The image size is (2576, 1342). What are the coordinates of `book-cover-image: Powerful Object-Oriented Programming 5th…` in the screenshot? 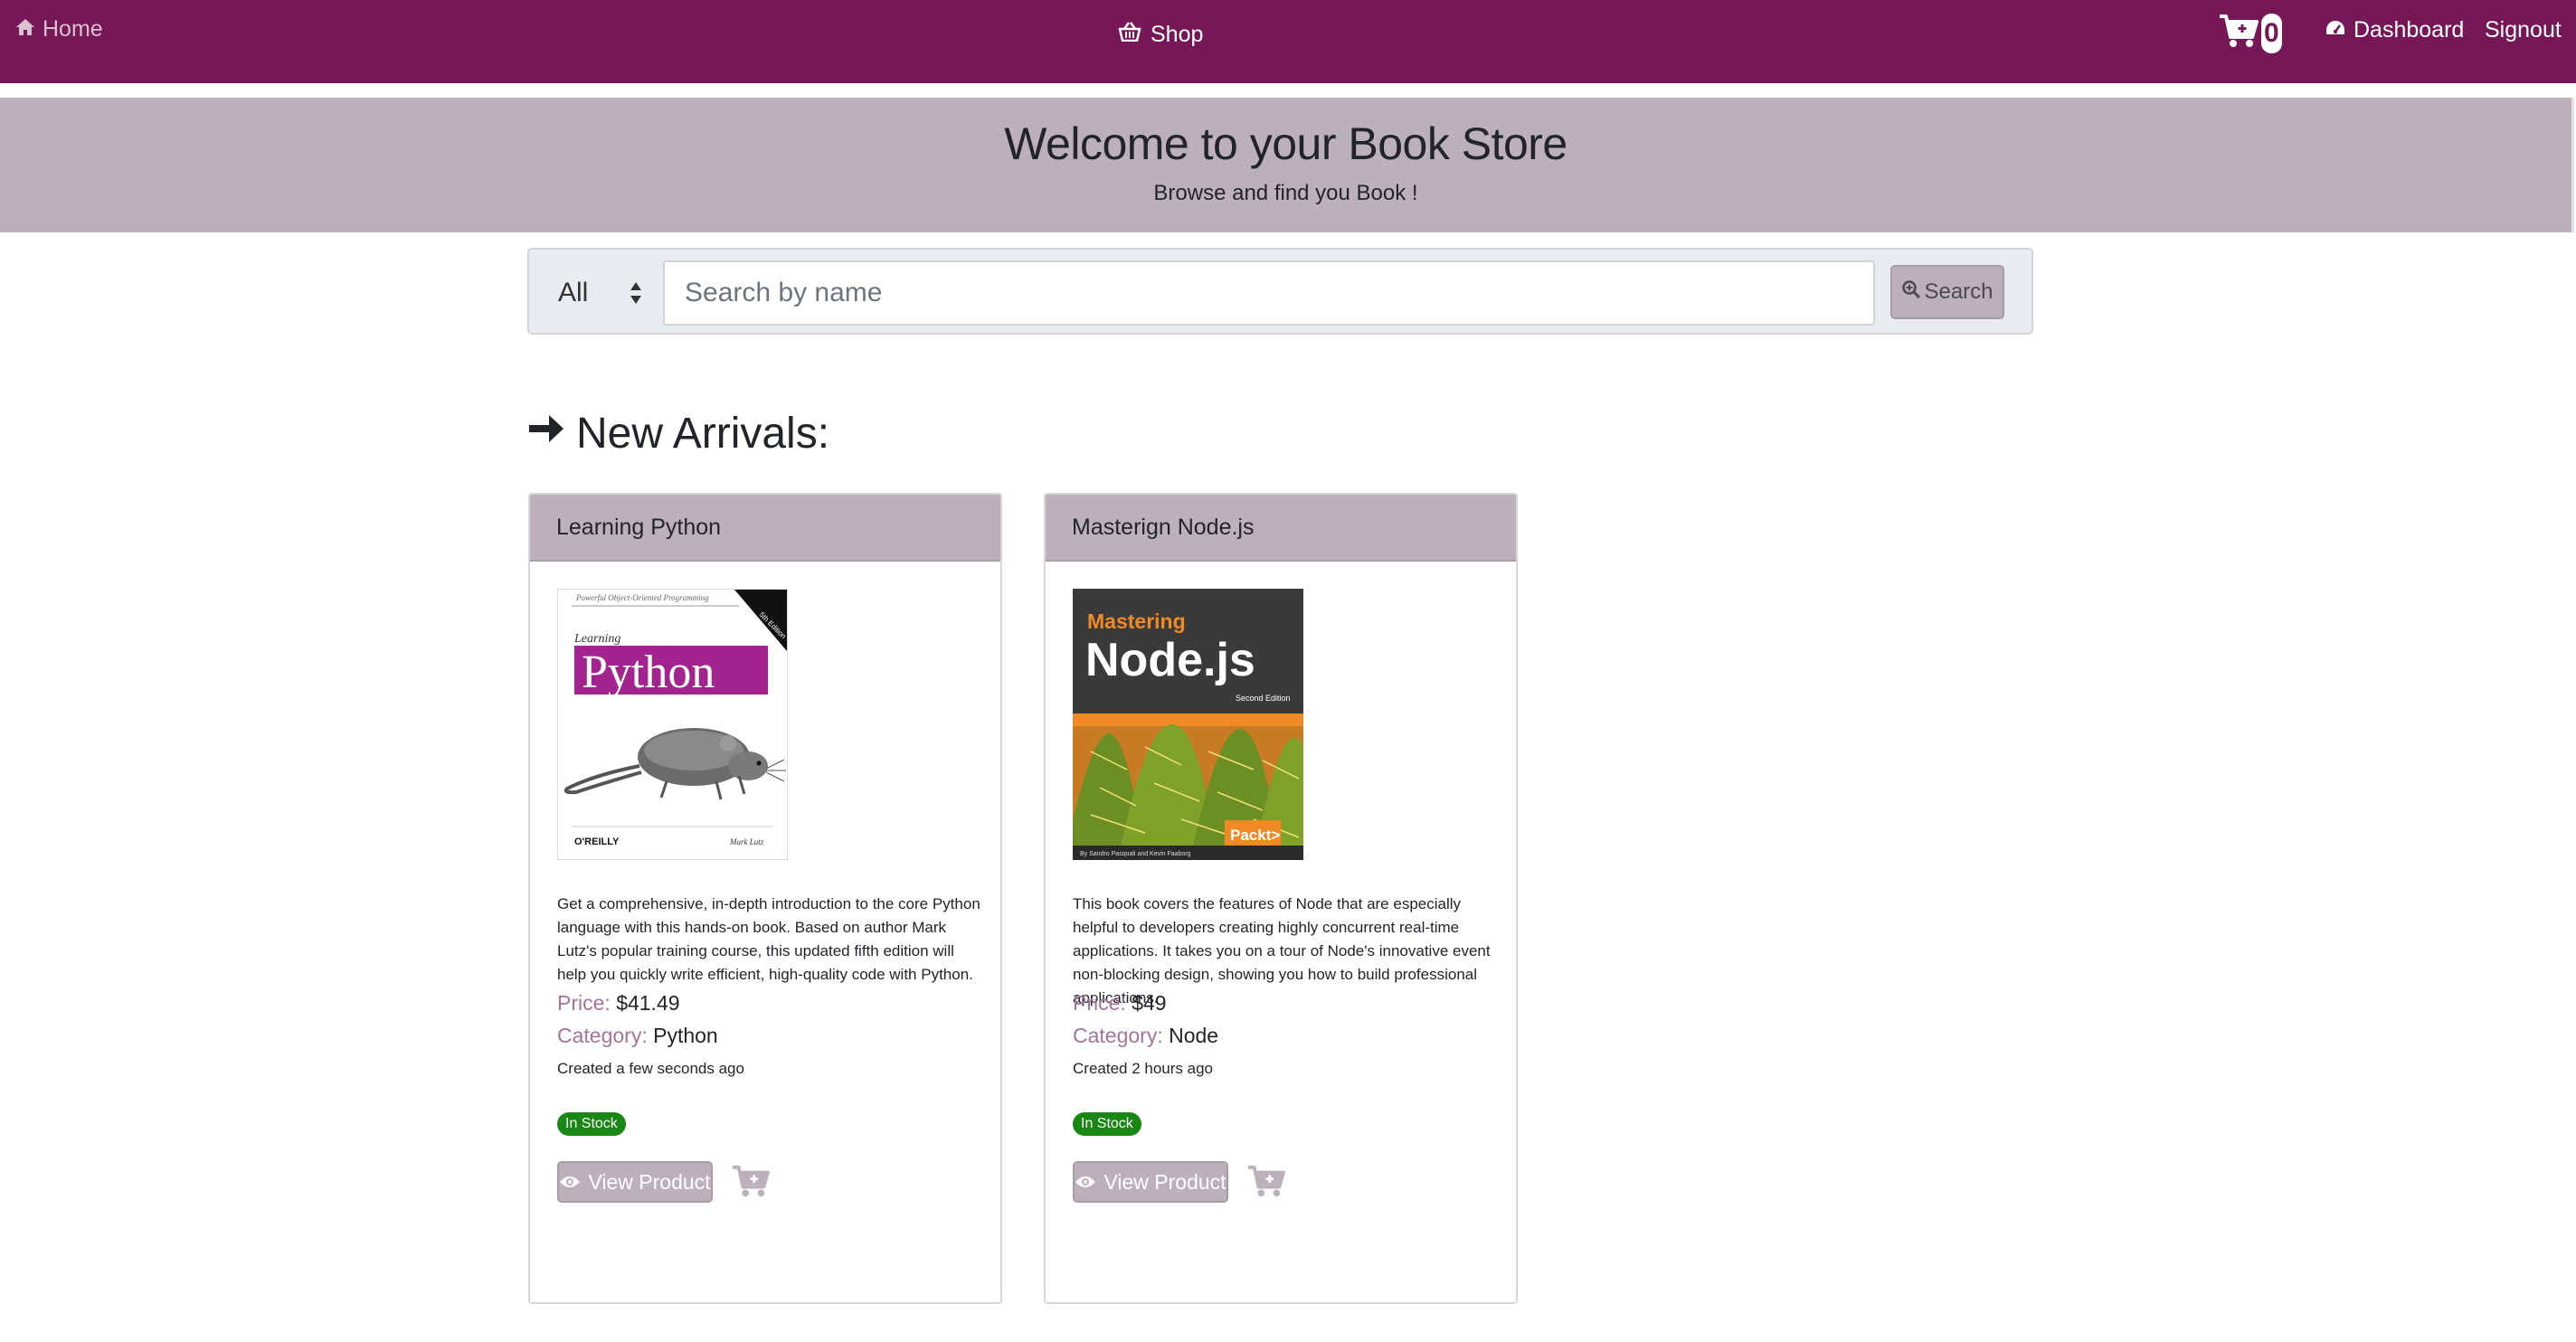 It's located at (672, 725).